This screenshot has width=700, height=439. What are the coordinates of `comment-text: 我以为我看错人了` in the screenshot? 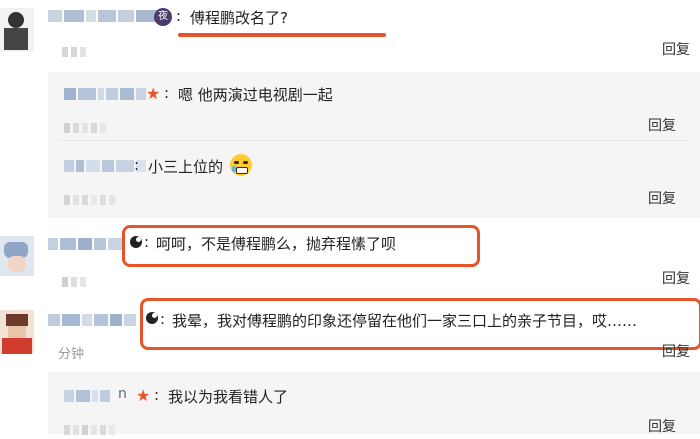 It's located at (228, 397).